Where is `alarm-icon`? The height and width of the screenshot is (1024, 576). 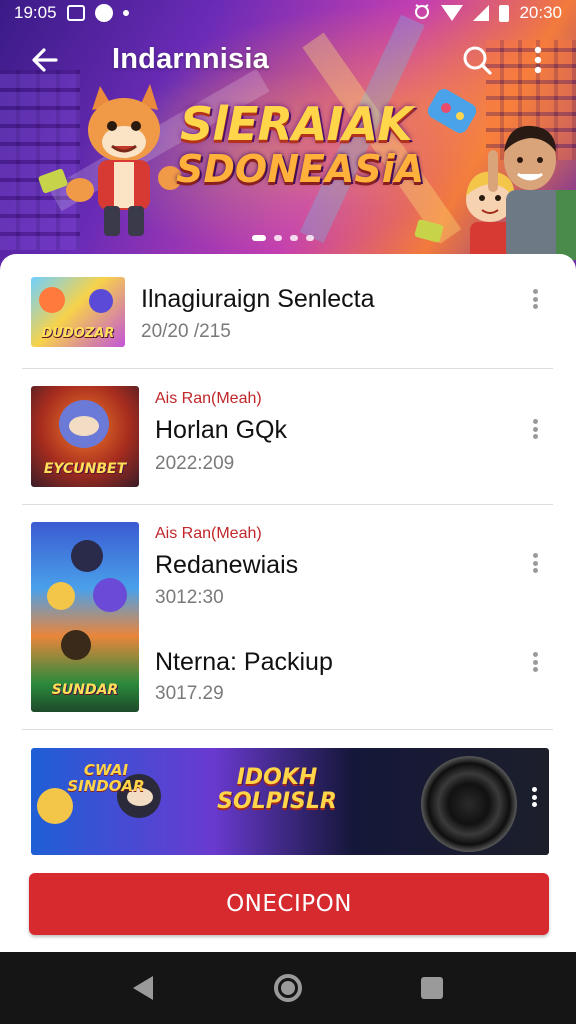 alarm-icon is located at coordinates (422, 13).